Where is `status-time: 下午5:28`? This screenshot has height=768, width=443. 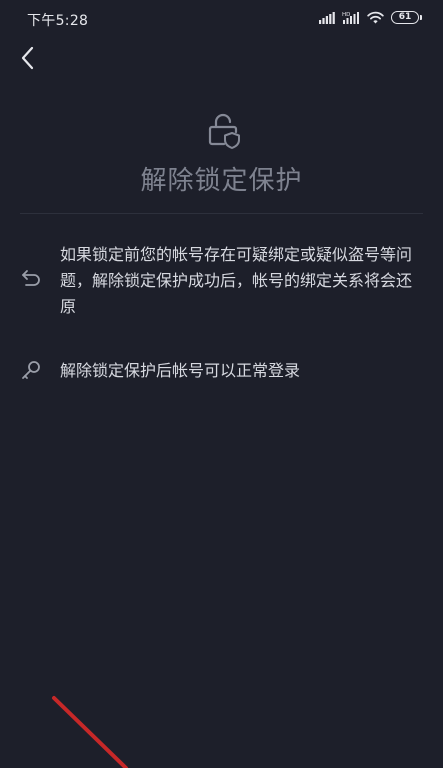 status-time: 下午5:28 is located at coordinates (58, 21).